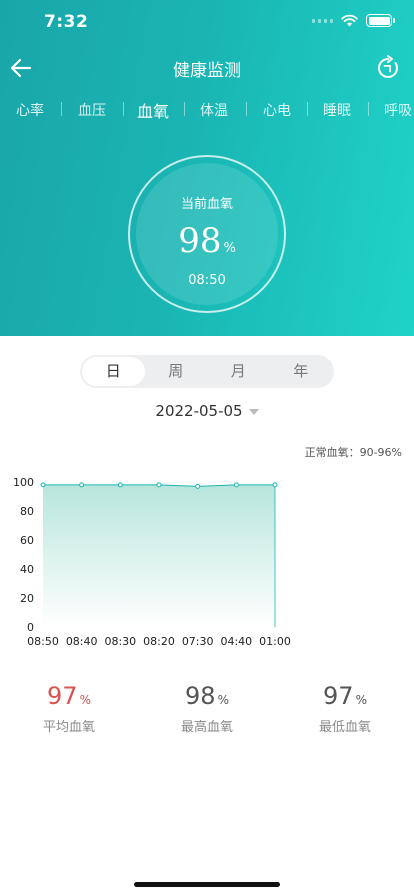 The image size is (414, 896). I want to click on chart-area-fill, so click(159, 555).